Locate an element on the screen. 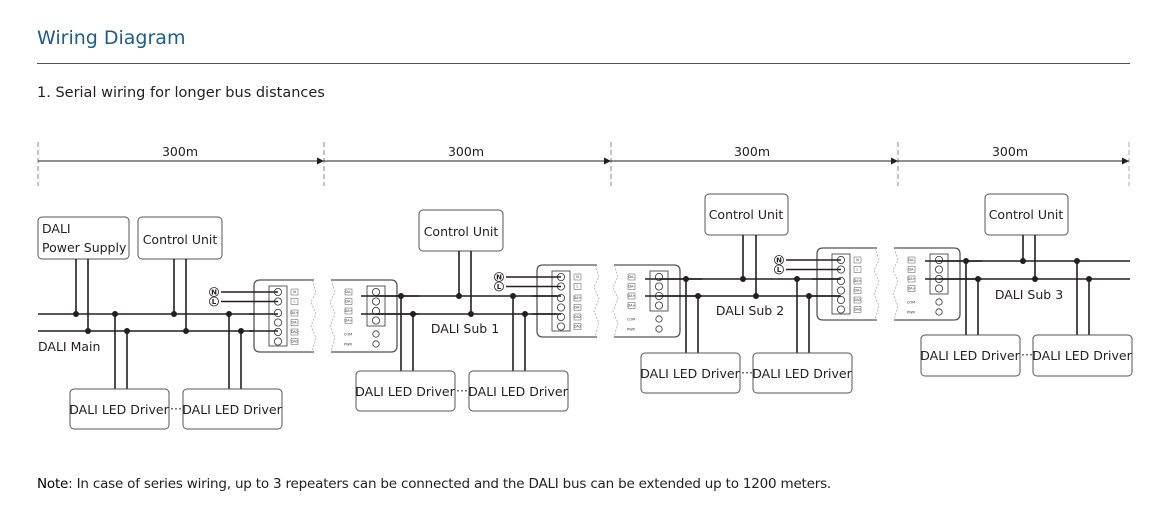 The image size is (1170, 529). distance-ruler: 300m 300m 300m 300m is located at coordinates (583, 164).